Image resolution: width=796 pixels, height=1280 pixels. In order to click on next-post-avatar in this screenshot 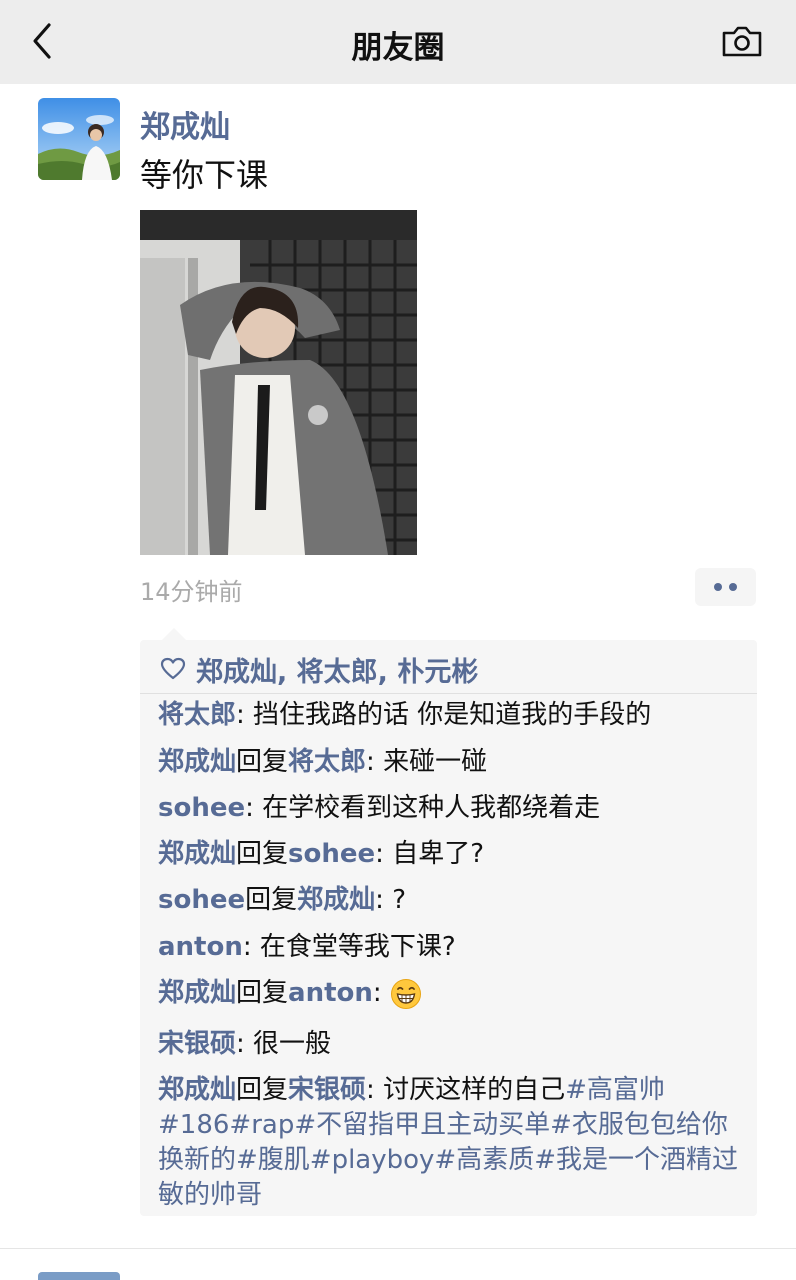, I will do `click(79, 1276)`.